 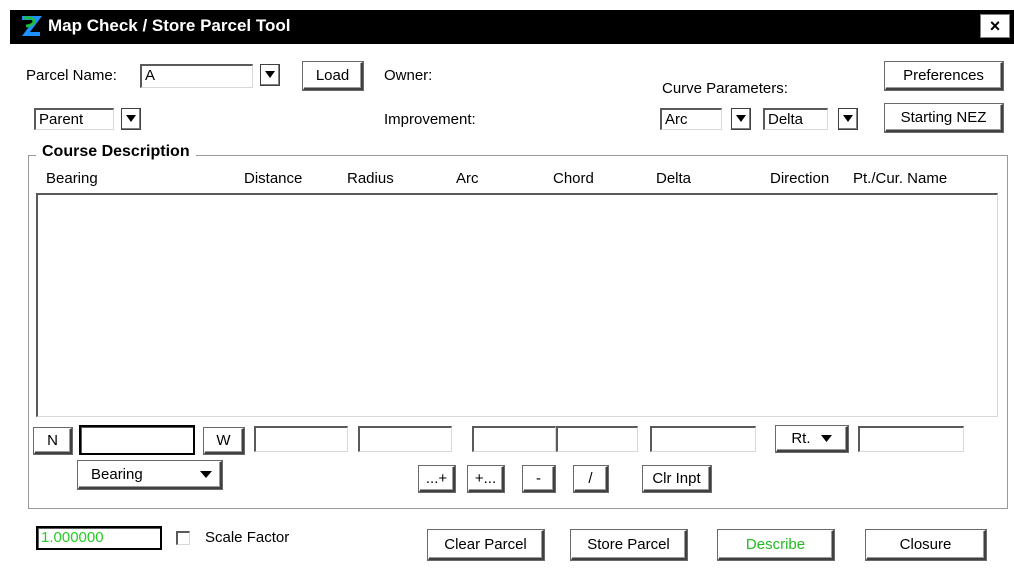 I want to click on close-icon: ×, so click(x=995, y=26).